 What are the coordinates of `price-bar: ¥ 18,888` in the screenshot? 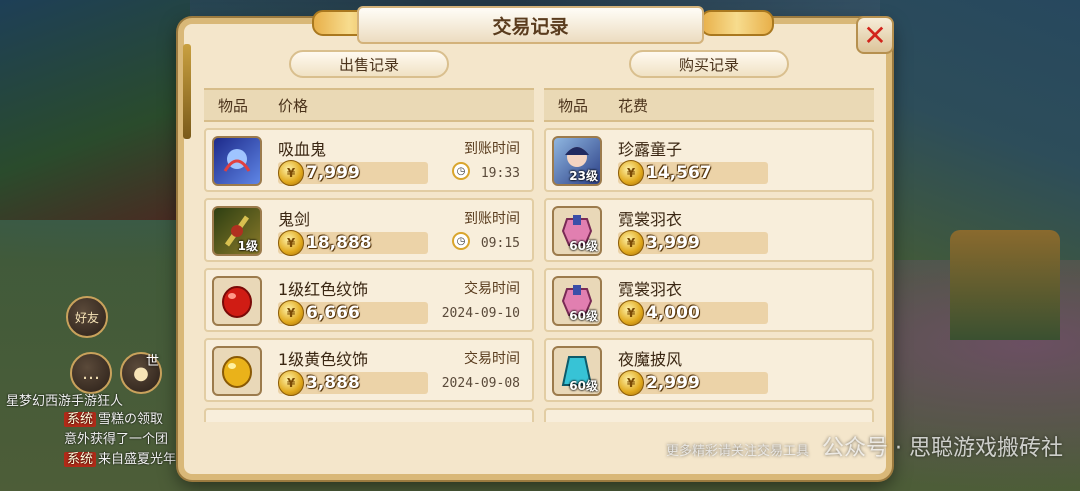 It's located at (353, 243).